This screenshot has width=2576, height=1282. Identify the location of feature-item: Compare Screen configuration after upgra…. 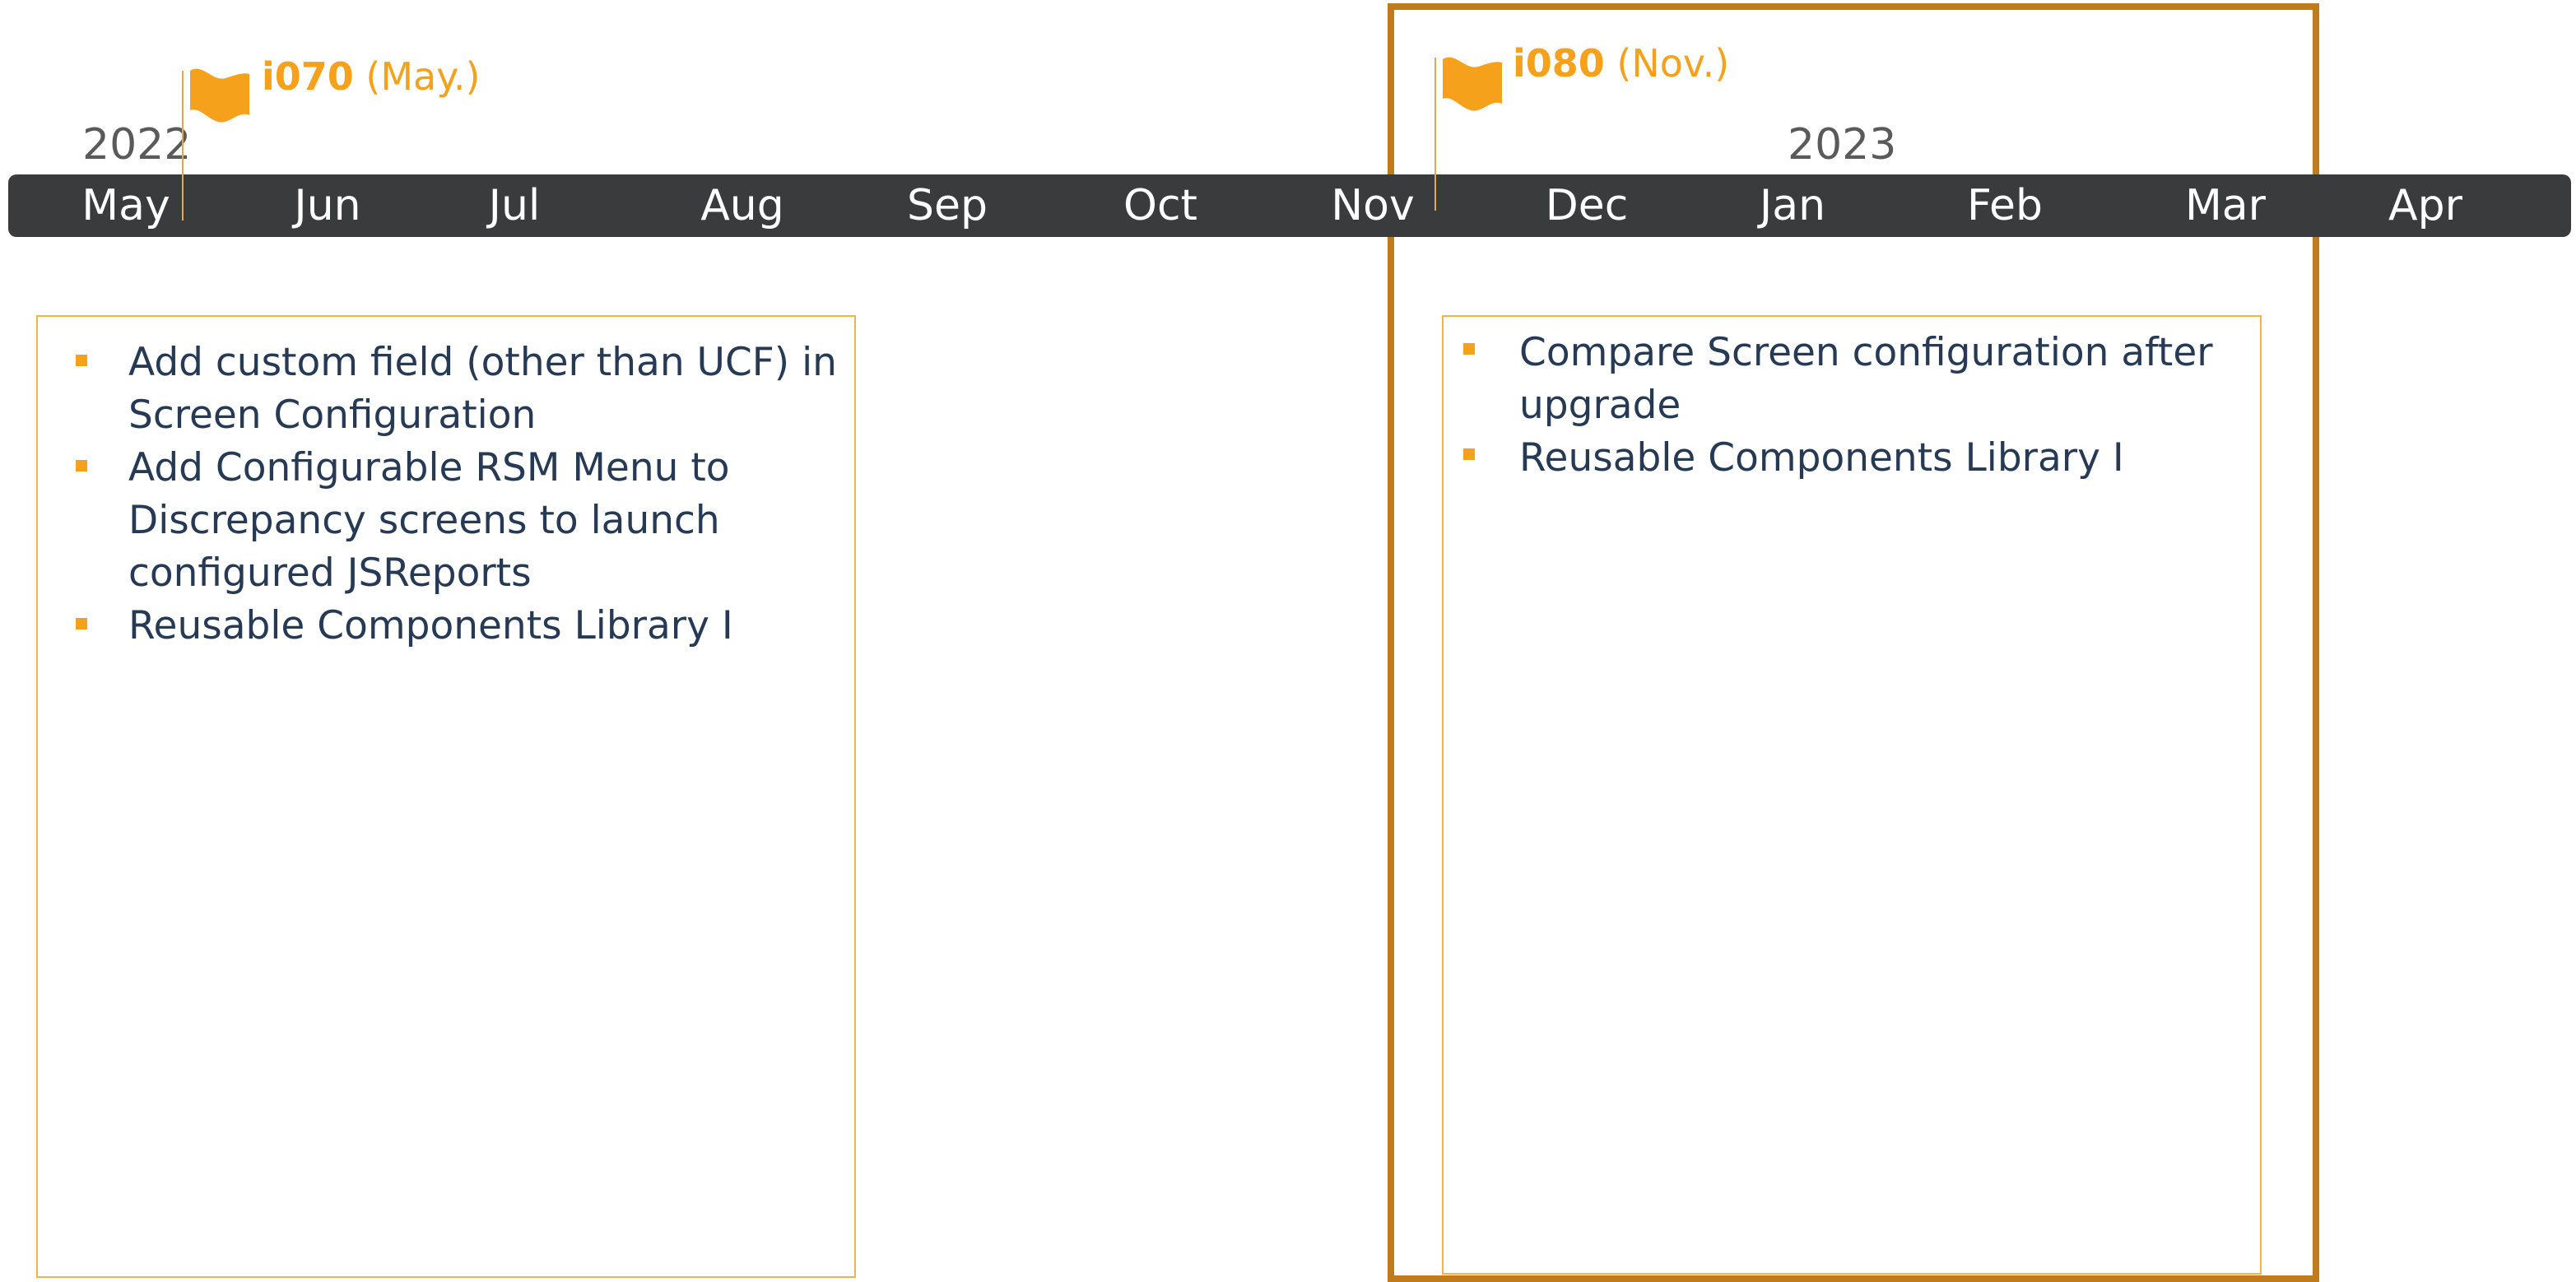
(1853, 380).